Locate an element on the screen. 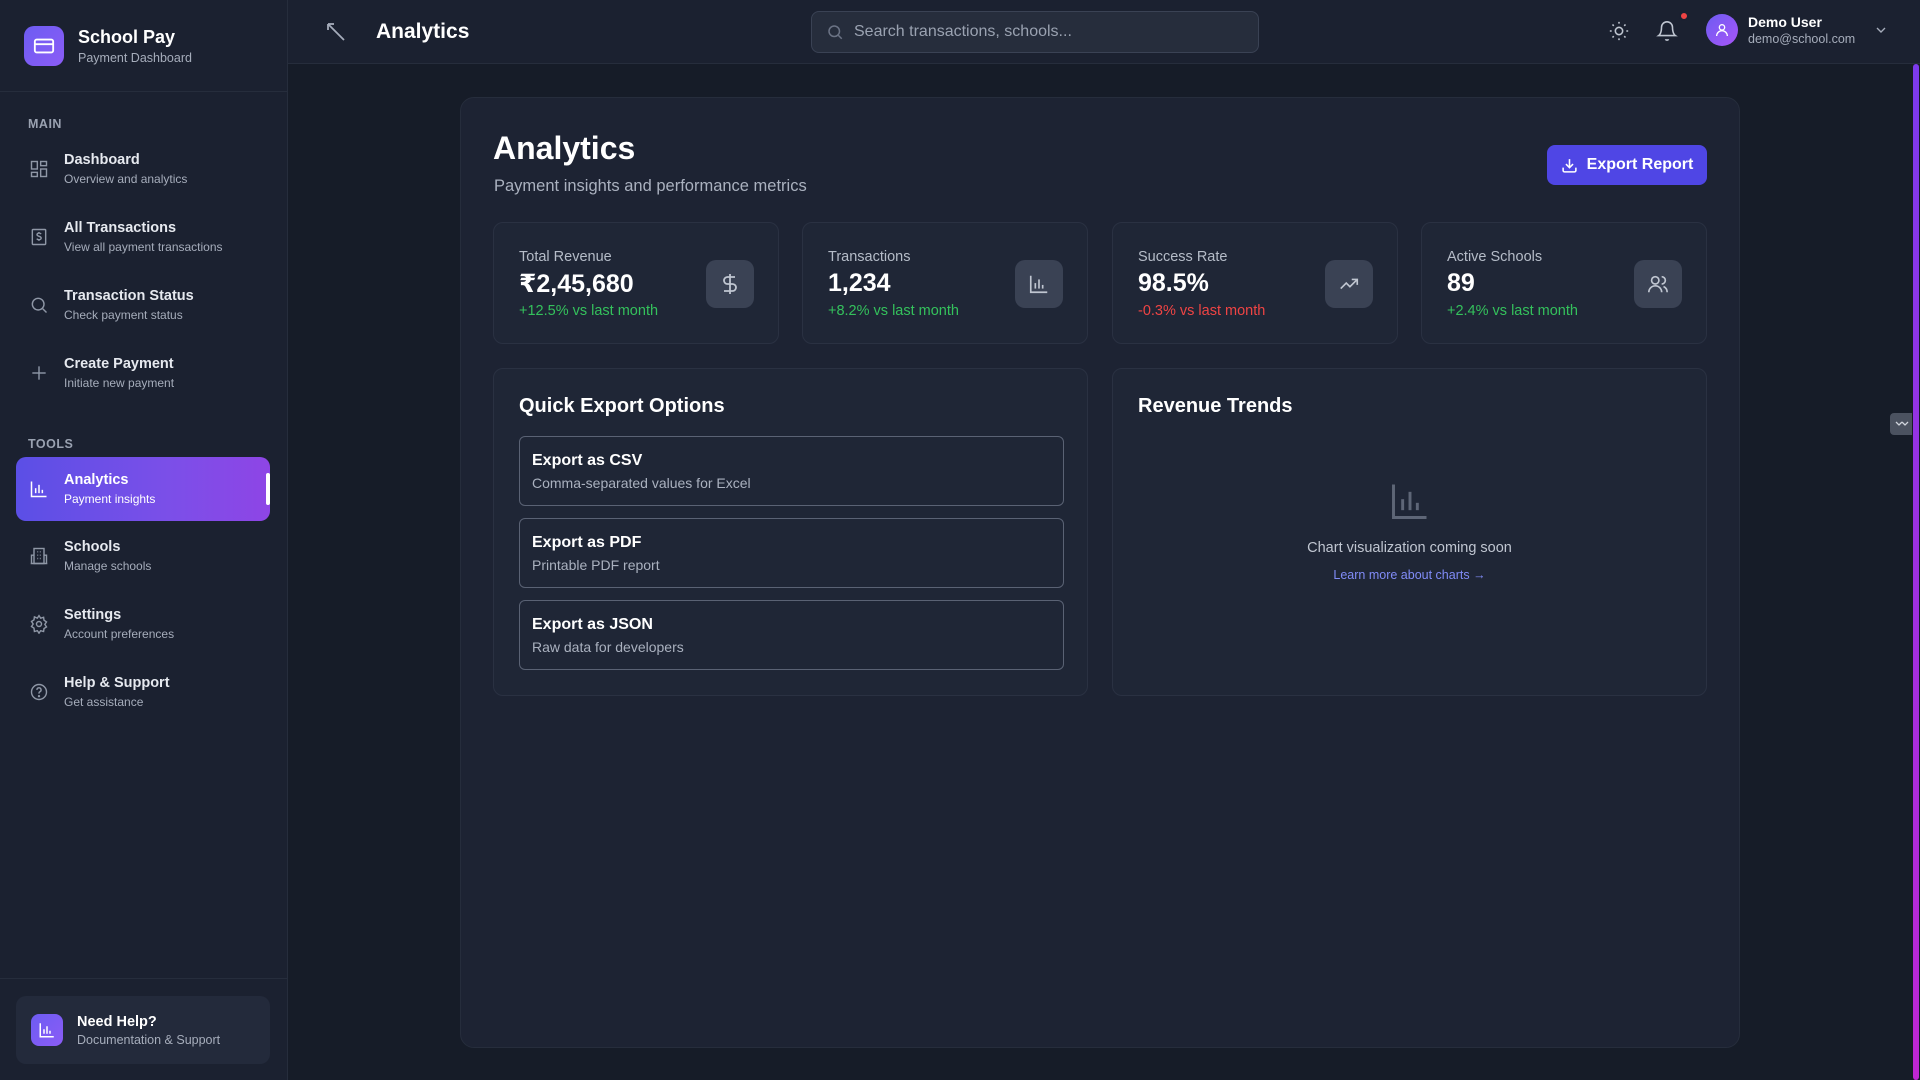  topbar: Analytics Demo User demo@school.com is located at coordinates (1104, 32).